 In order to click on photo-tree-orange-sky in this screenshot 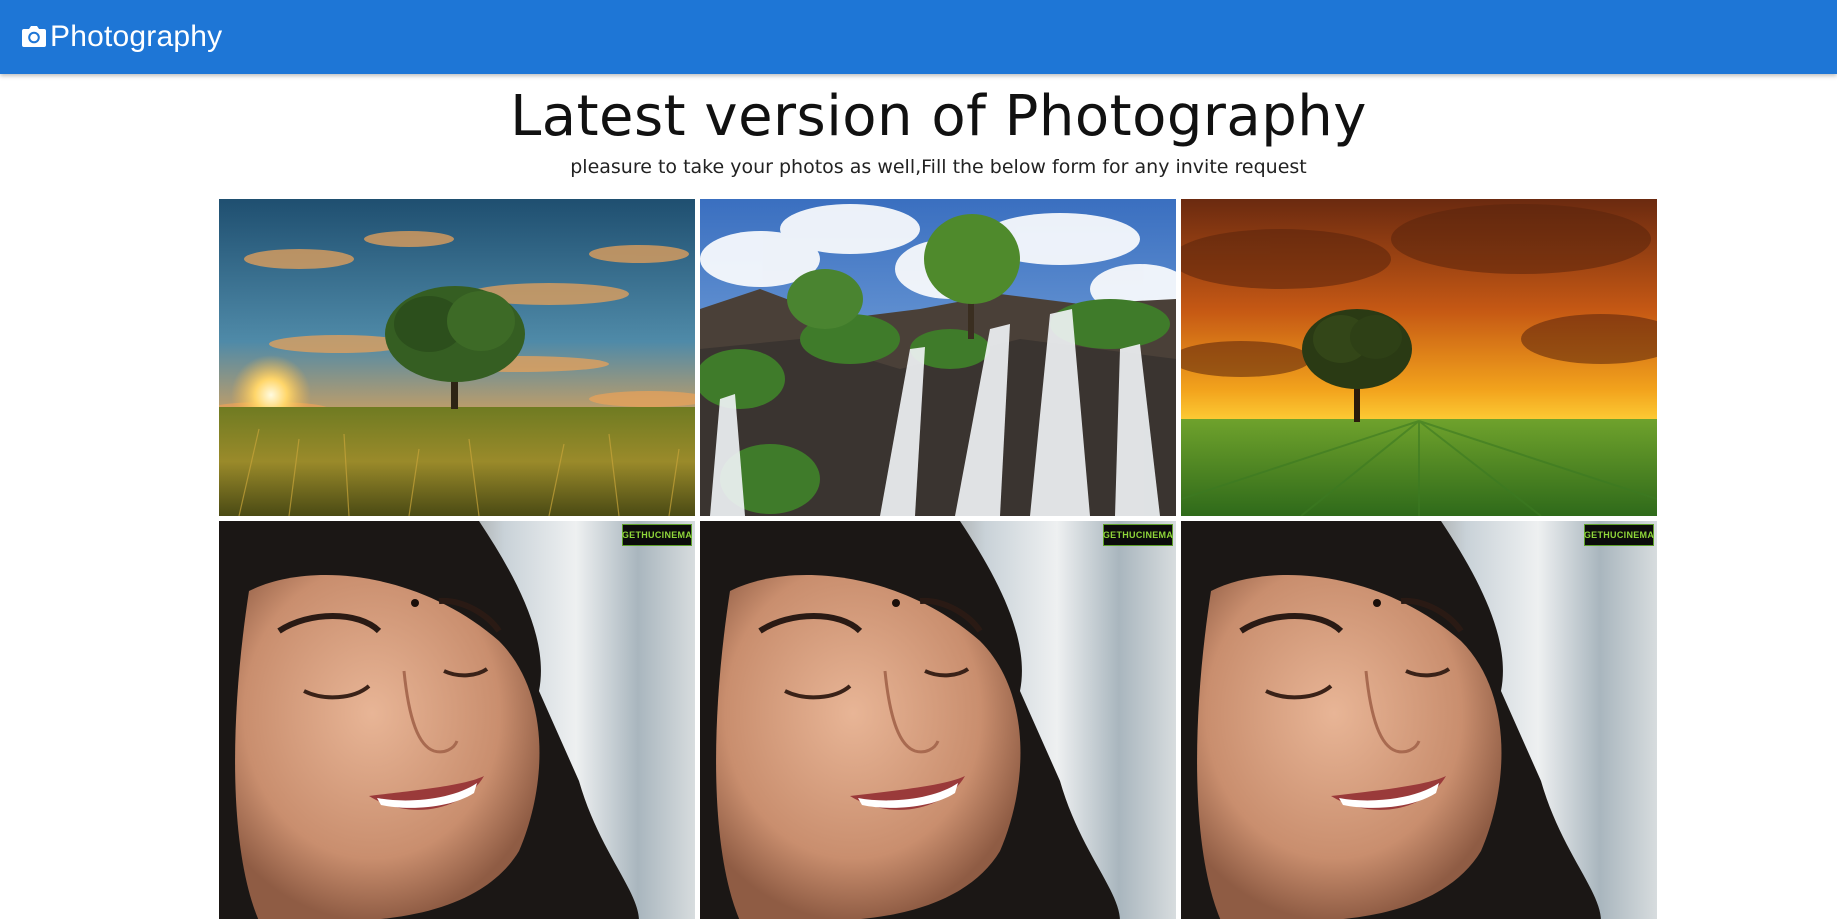, I will do `click(1419, 357)`.